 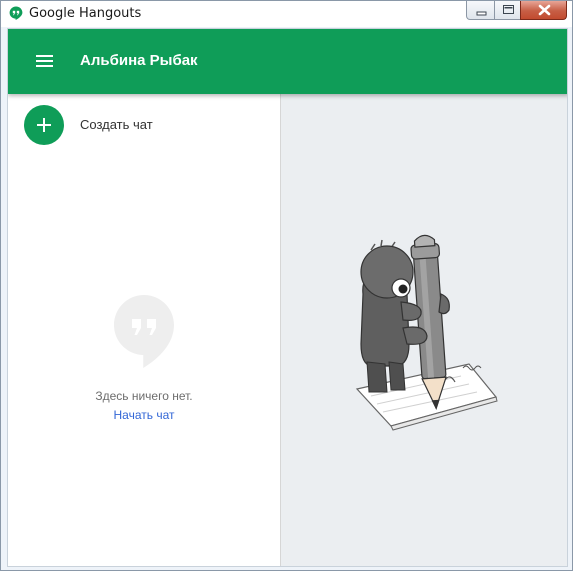 What do you see at coordinates (139, 60) in the screenshot?
I see `user-name: Альбина Рыбак` at bounding box center [139, 60].